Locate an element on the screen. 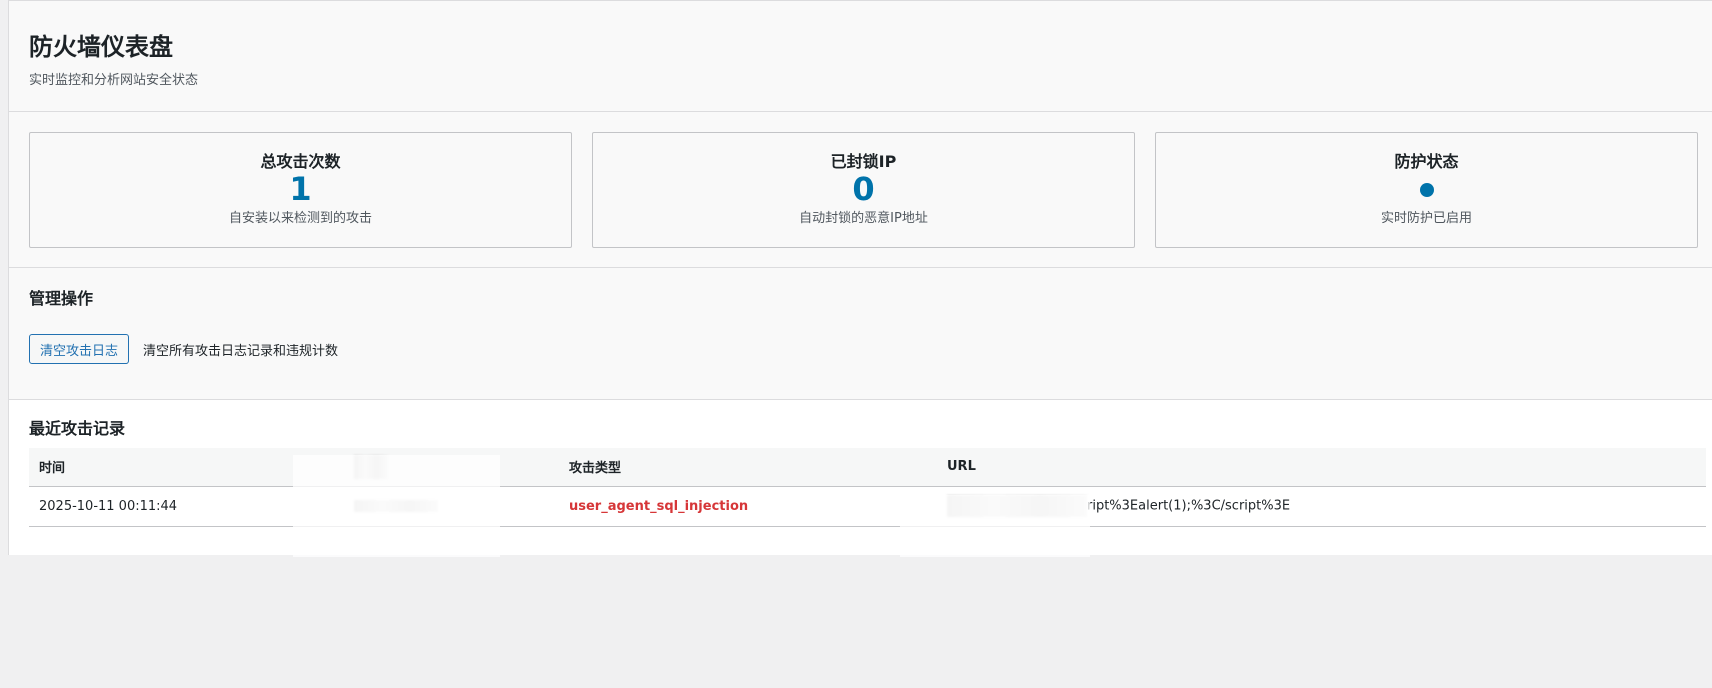 The image size is (1712, 688). stat-desc: 自安装以来检测到的攻击 is located at coordinates (300, 218).